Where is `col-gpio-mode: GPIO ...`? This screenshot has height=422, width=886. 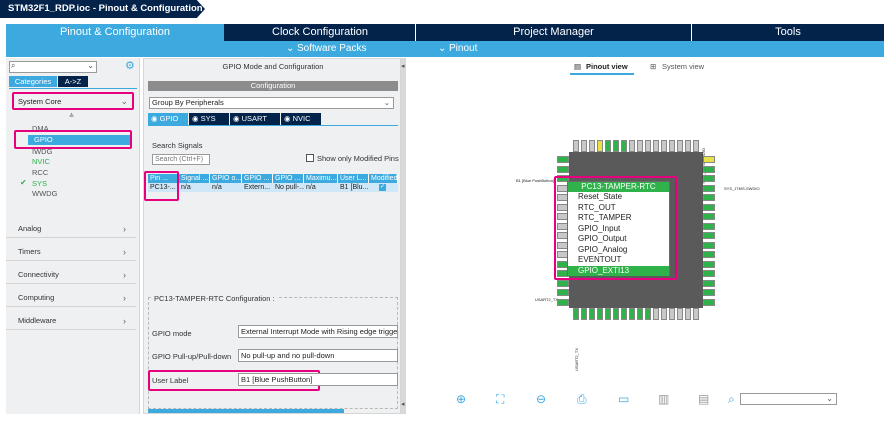
col-gpio-mode: GPIO ... is located at coordinates (257, 178).